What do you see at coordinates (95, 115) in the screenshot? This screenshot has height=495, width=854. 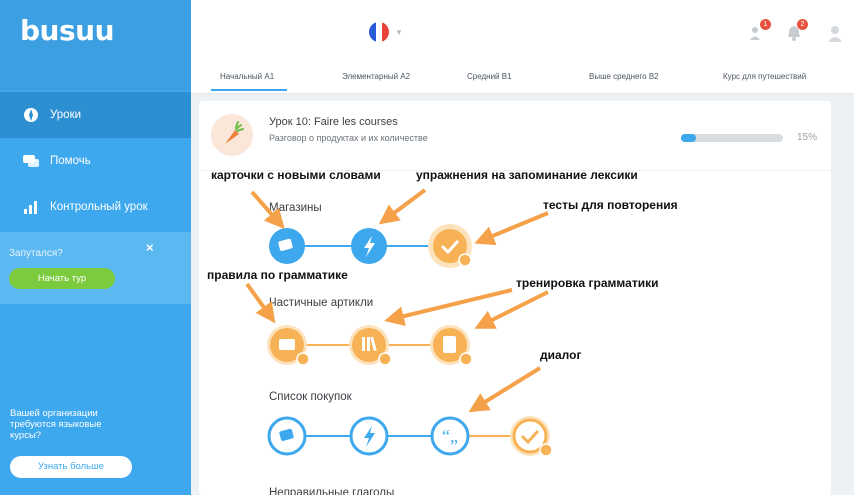 I see `sidebar-item-lessons: Уроки` at bounding box center [95, 115].